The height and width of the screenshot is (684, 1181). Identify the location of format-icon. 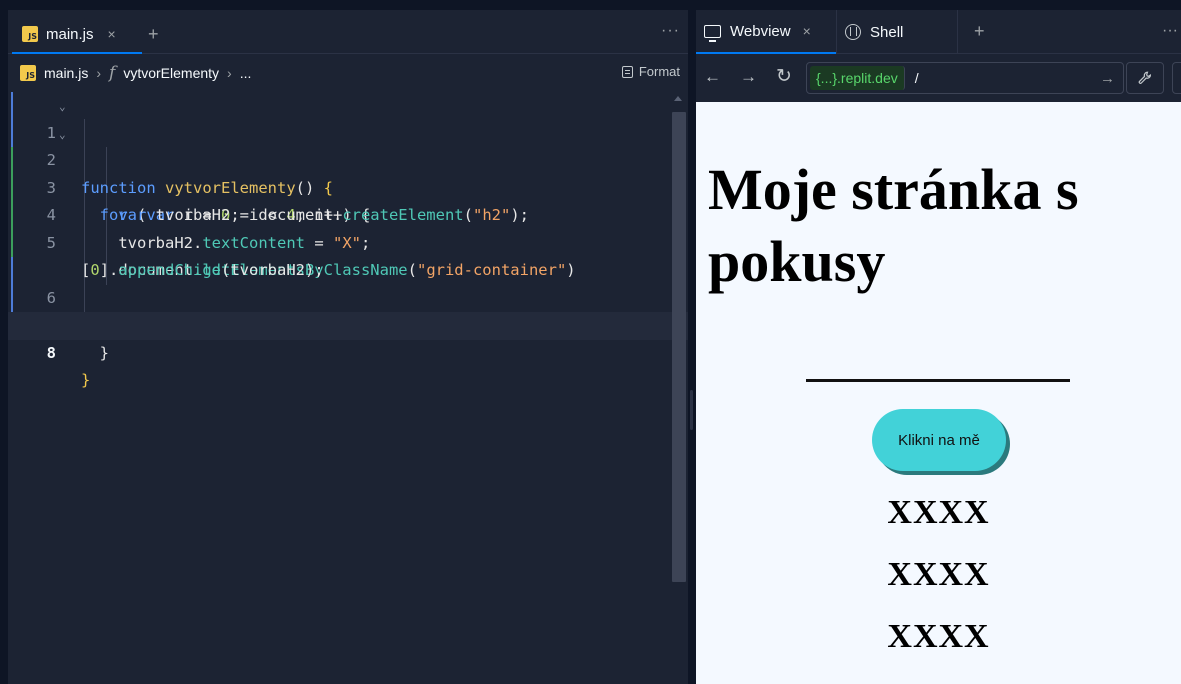
(627, 71).